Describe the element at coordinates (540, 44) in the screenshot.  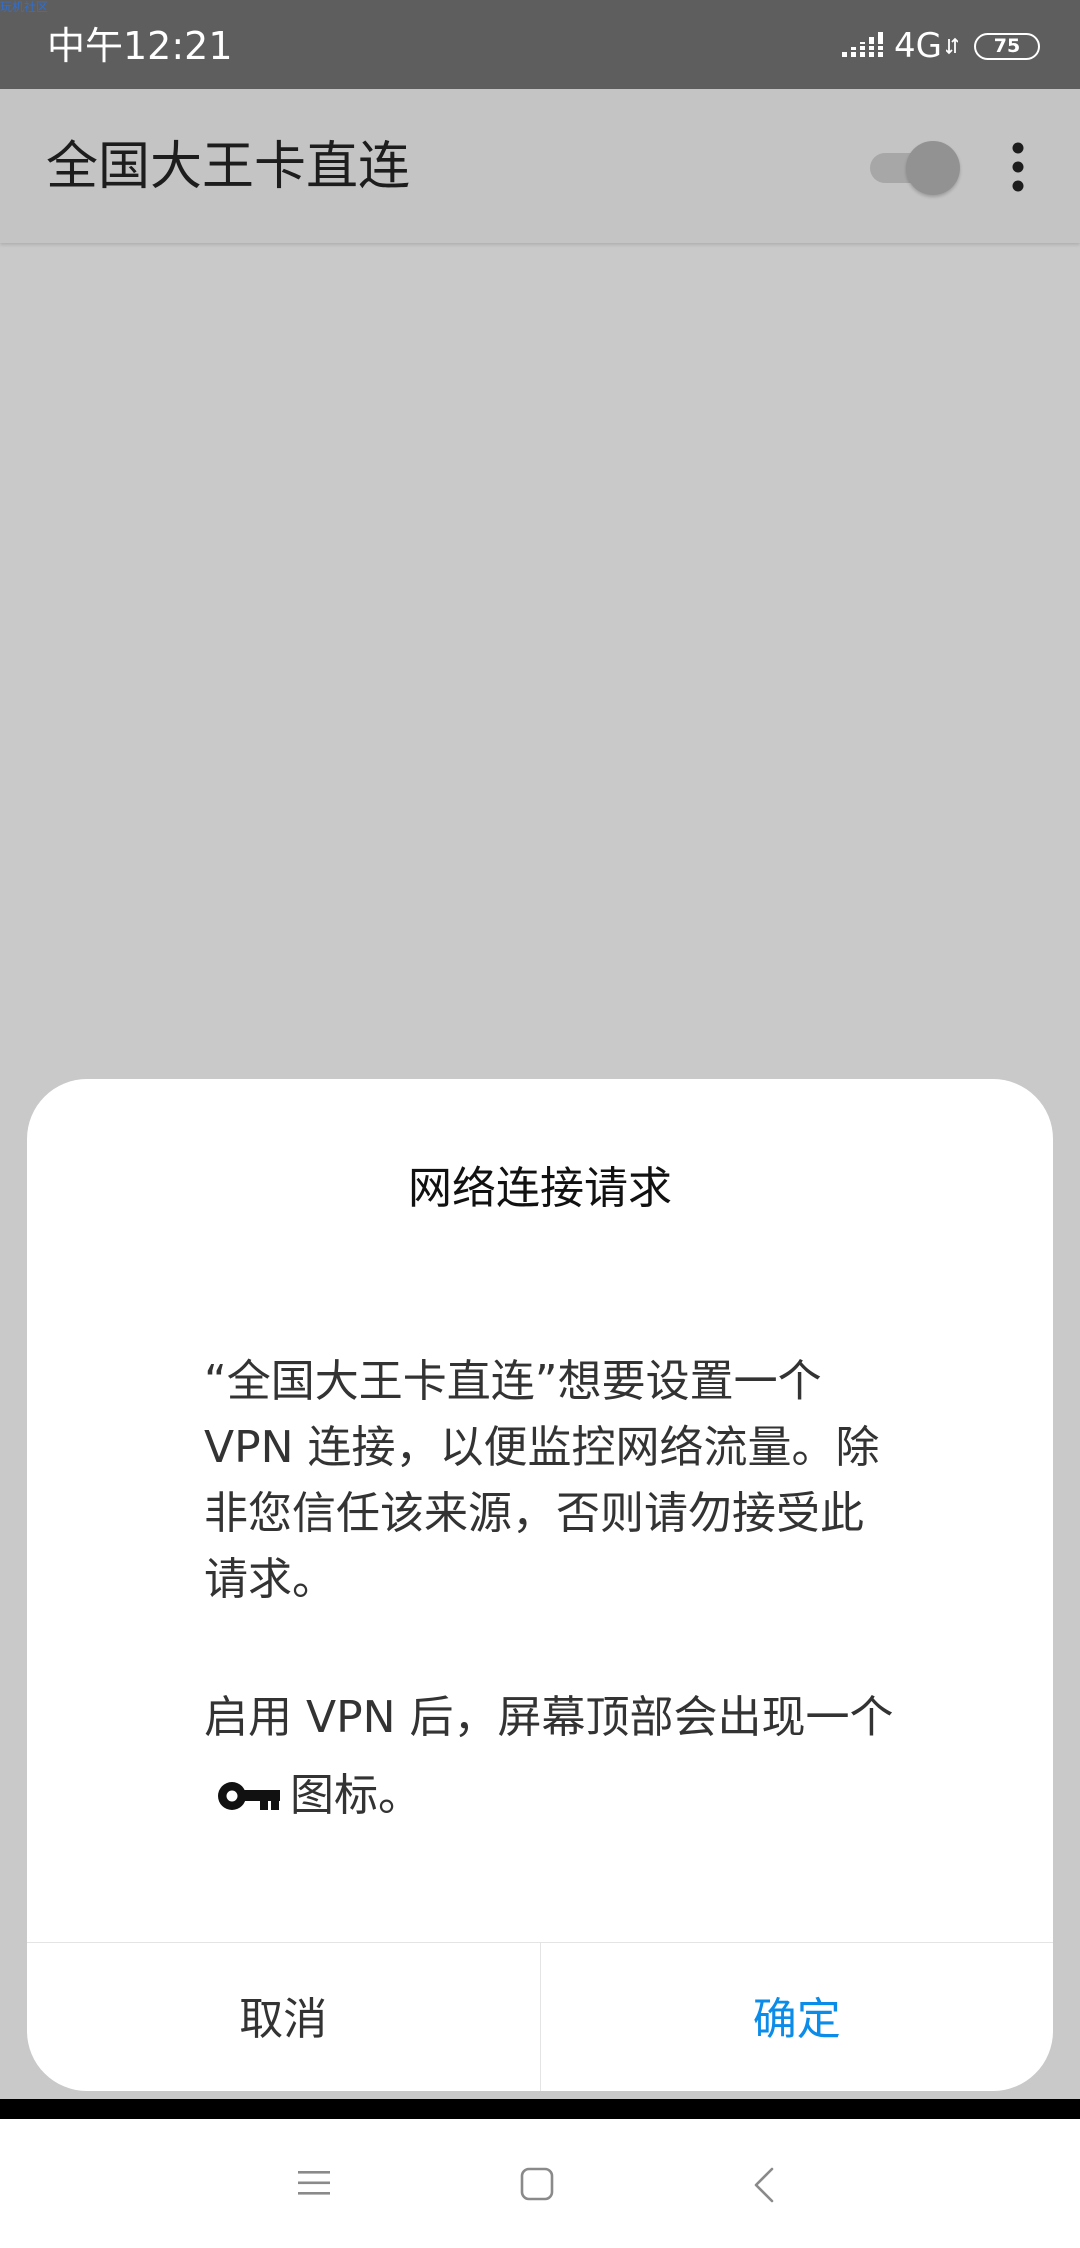
I see `status-bar: 玩机社区 中午12:21 4G 75` at that location.